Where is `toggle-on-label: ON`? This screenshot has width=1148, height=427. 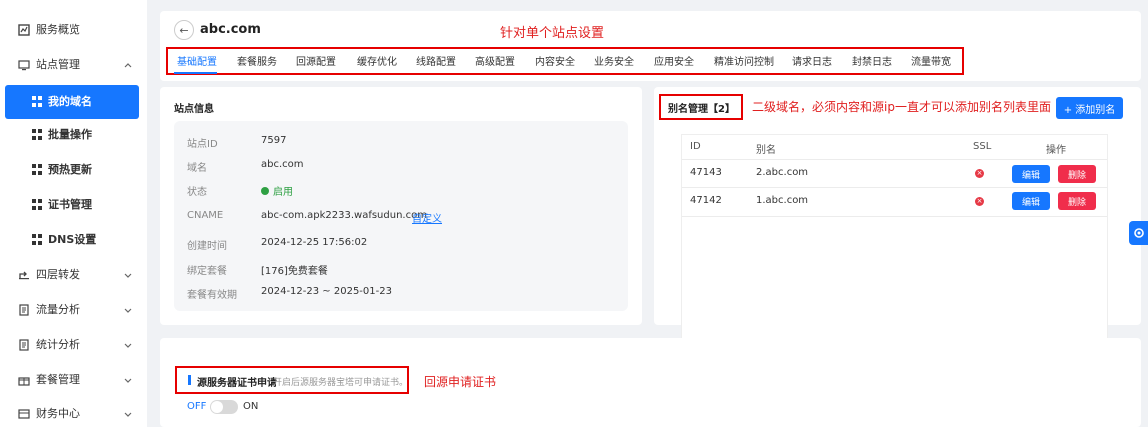 toggle-on-label: ON is located at coordinates (251, 406).